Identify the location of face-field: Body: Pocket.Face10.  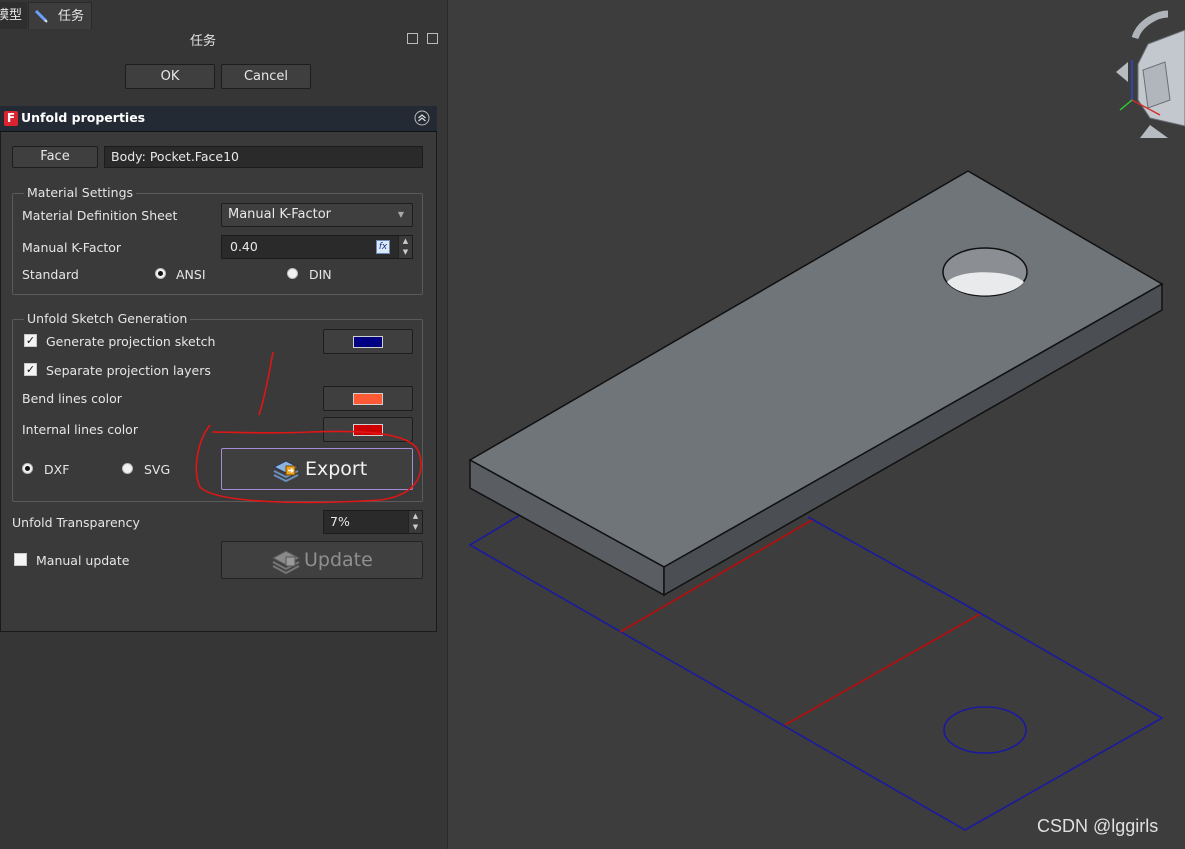
(263, 157).